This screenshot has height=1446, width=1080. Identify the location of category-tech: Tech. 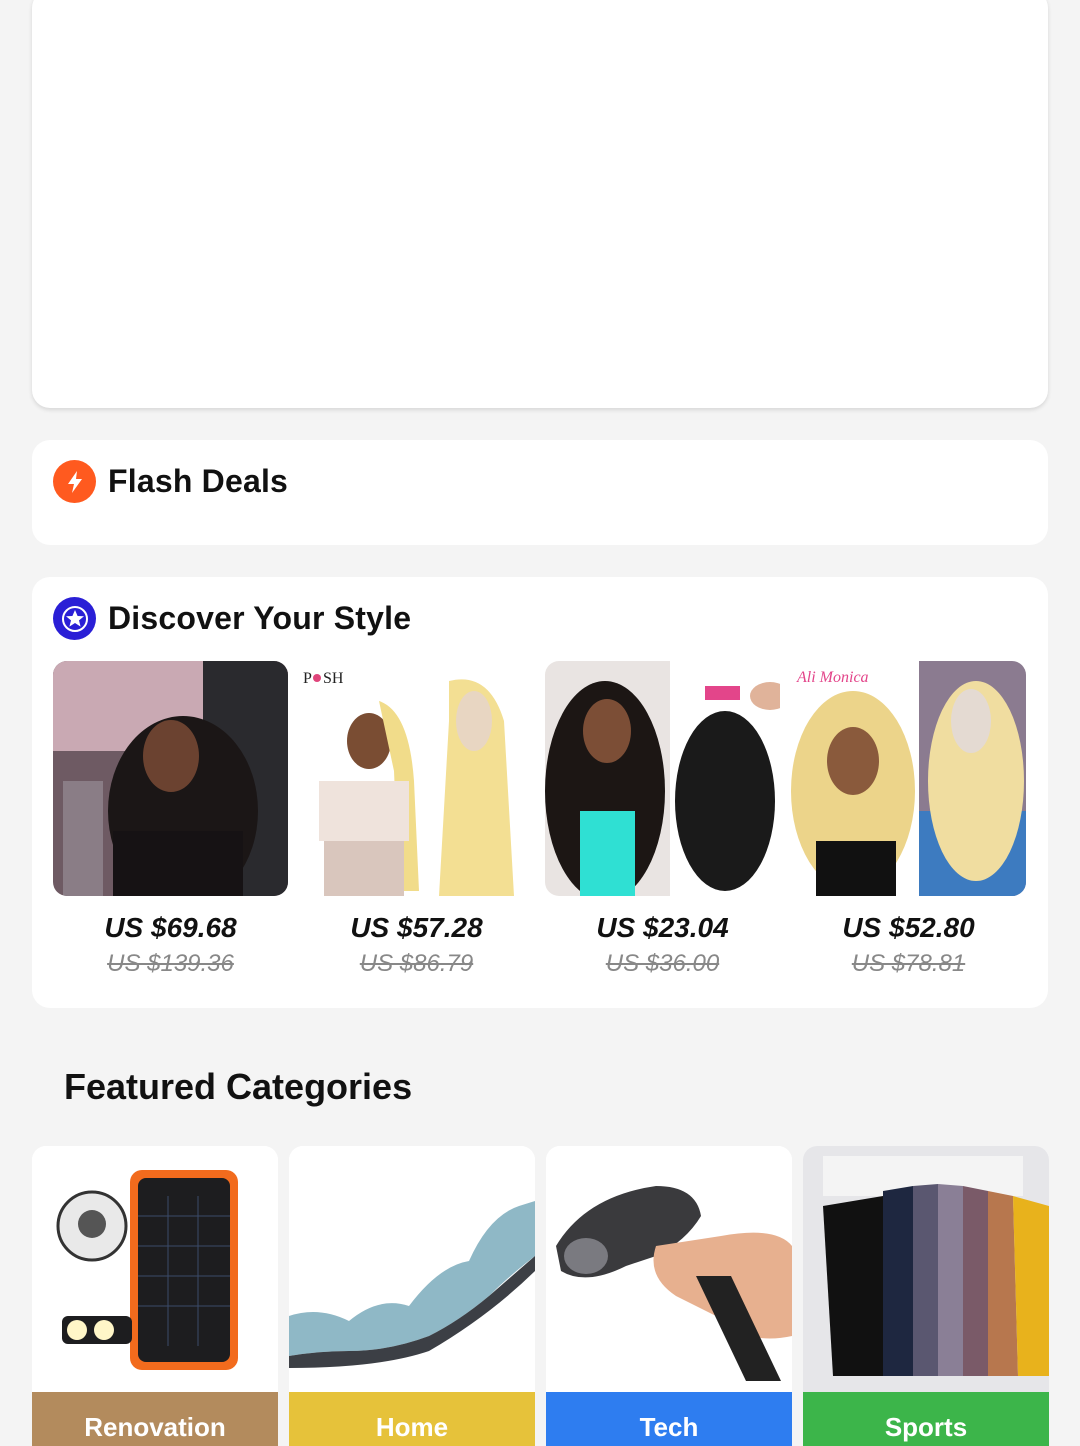
(669, 1296).